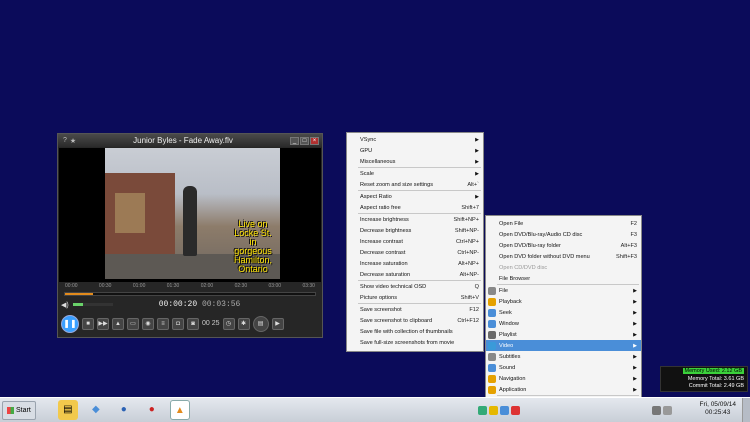  What do you see at coordinates (368, 139) in the screenshot?
I see `menu-item-label: VSync` at bounding box center [368, 139].